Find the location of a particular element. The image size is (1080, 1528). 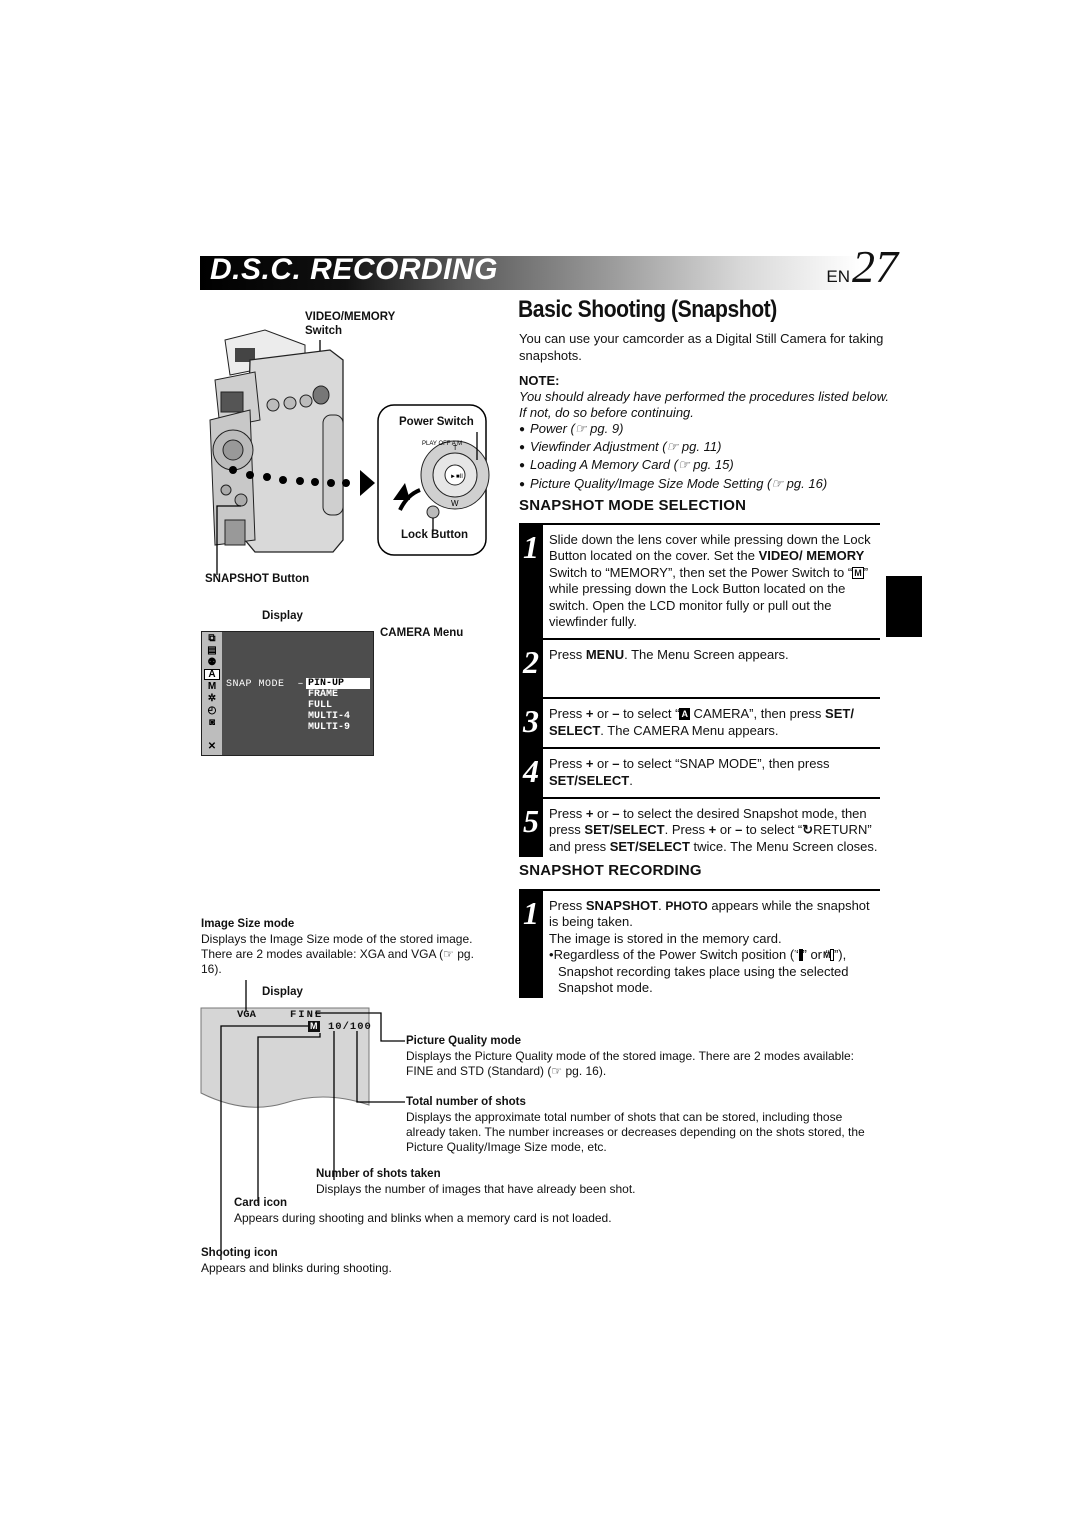

recording-heading: SNAPSHOT RECORDING is located at coordinates (610, 870).